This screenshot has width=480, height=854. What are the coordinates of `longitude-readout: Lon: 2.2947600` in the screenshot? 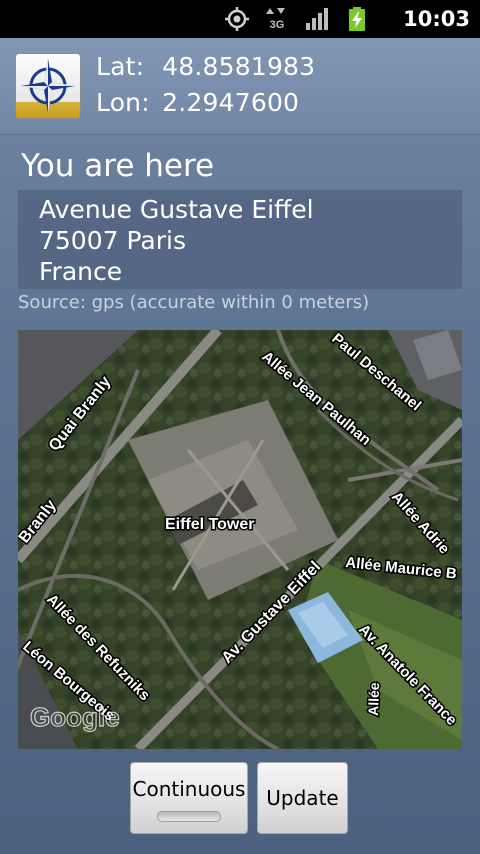 It's located at (197, 102).